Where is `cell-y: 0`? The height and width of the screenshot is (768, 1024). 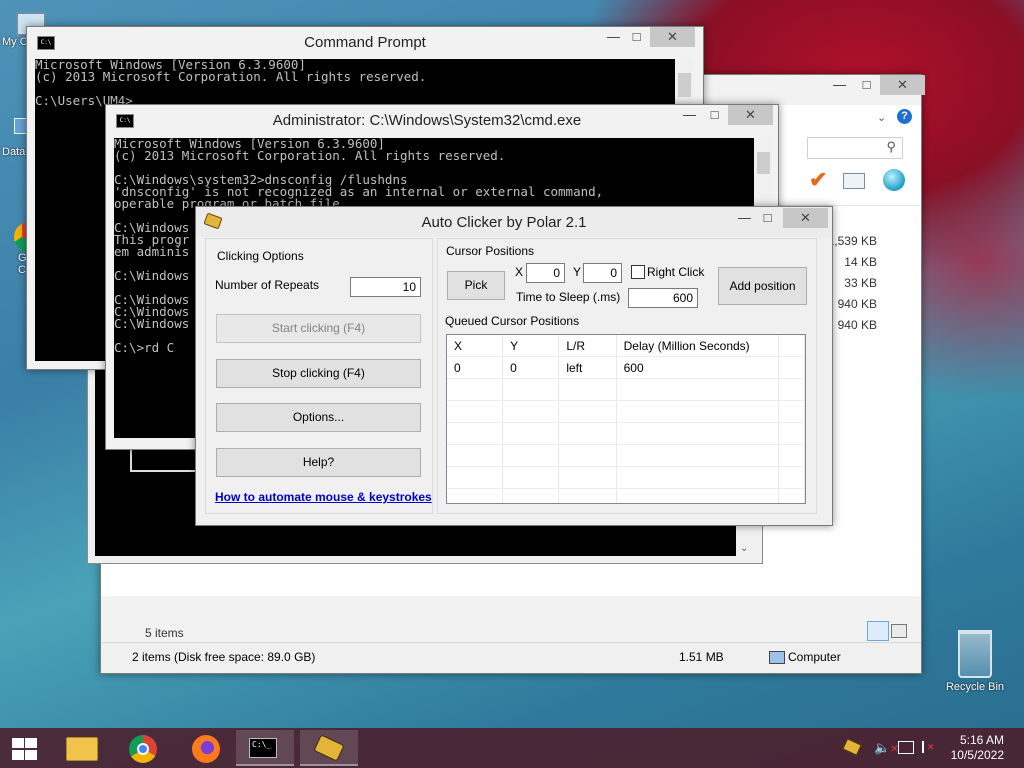 cell-y: 0 is located at coordinates (531, 367).